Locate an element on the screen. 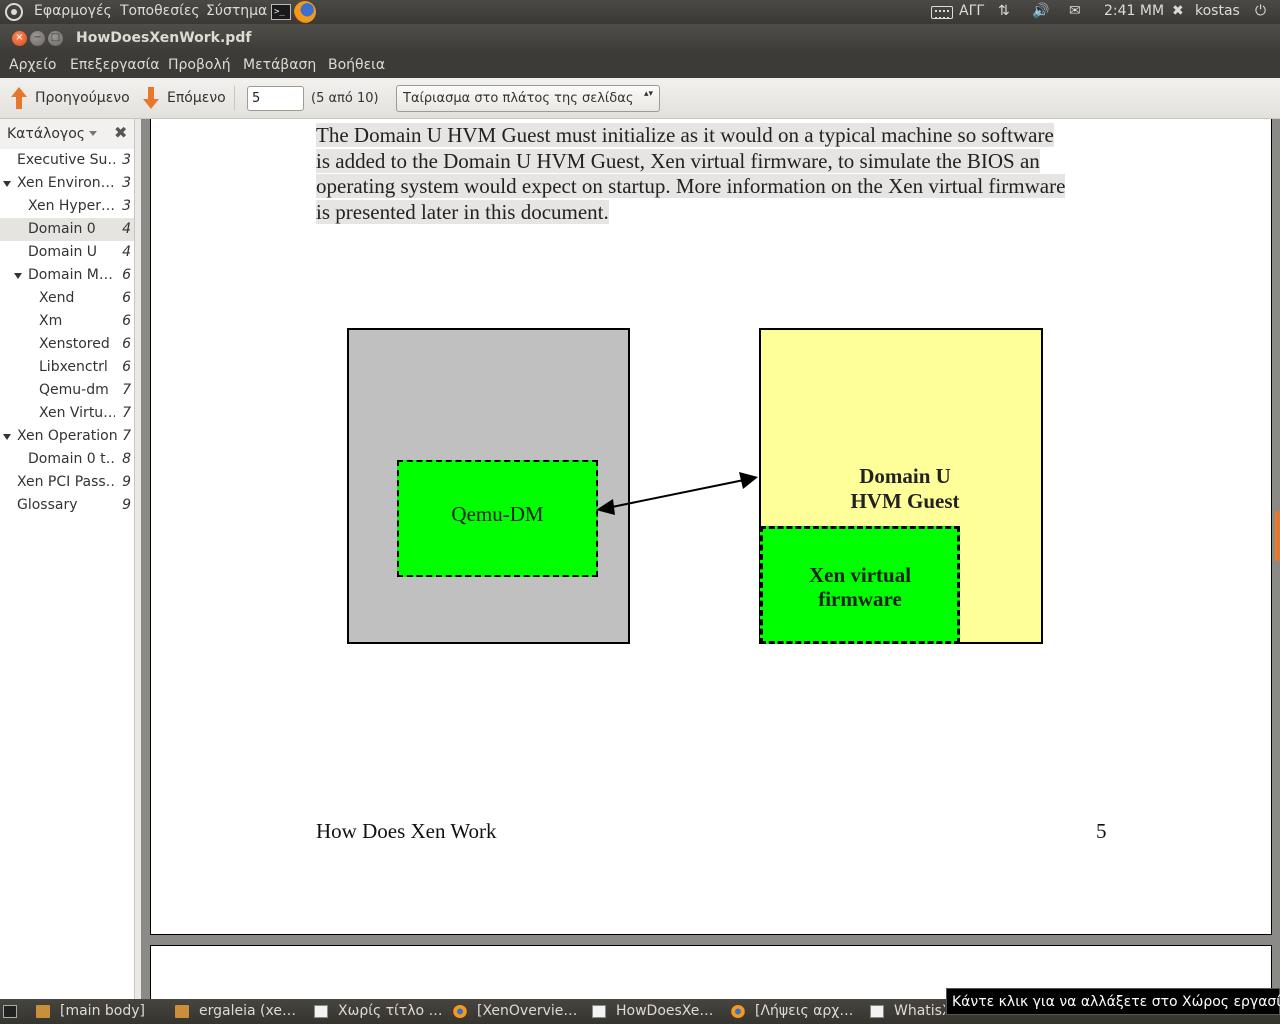 Image resolution: width=1280 pixels, height=1024 pixels. keyboard-icon is located at coordinates (942, 12).